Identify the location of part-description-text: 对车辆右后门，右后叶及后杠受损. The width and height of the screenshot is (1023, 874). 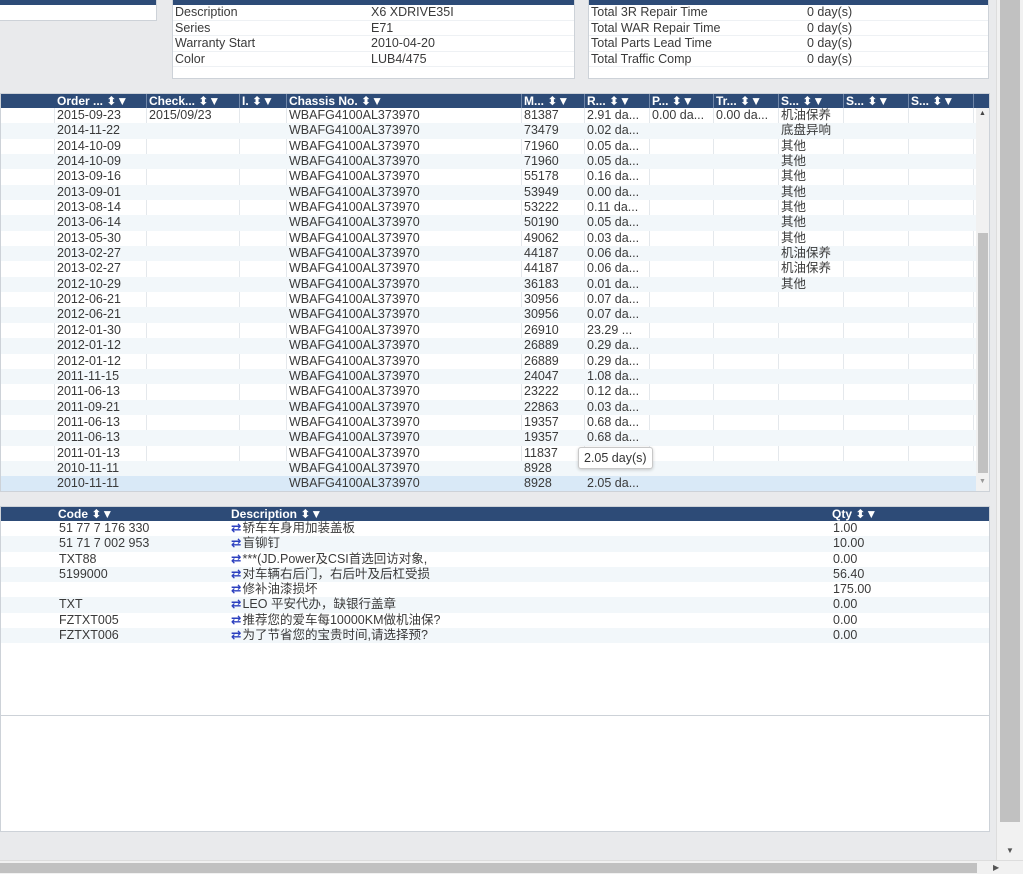
(336, 573).